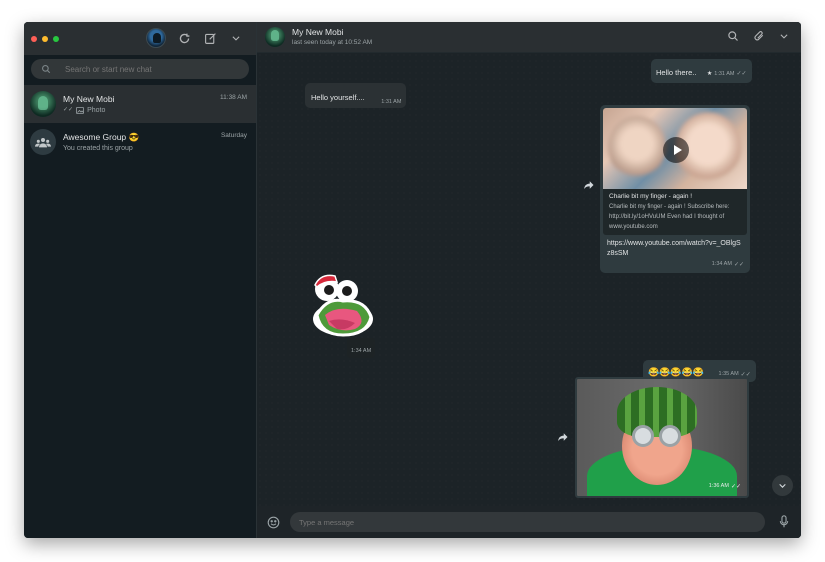 Image resolution: width=825 pixels, height=562 pixels. Describe the element at coordinates (657, 412) in the screenshot. I see `photo-subject-hat` at that location.